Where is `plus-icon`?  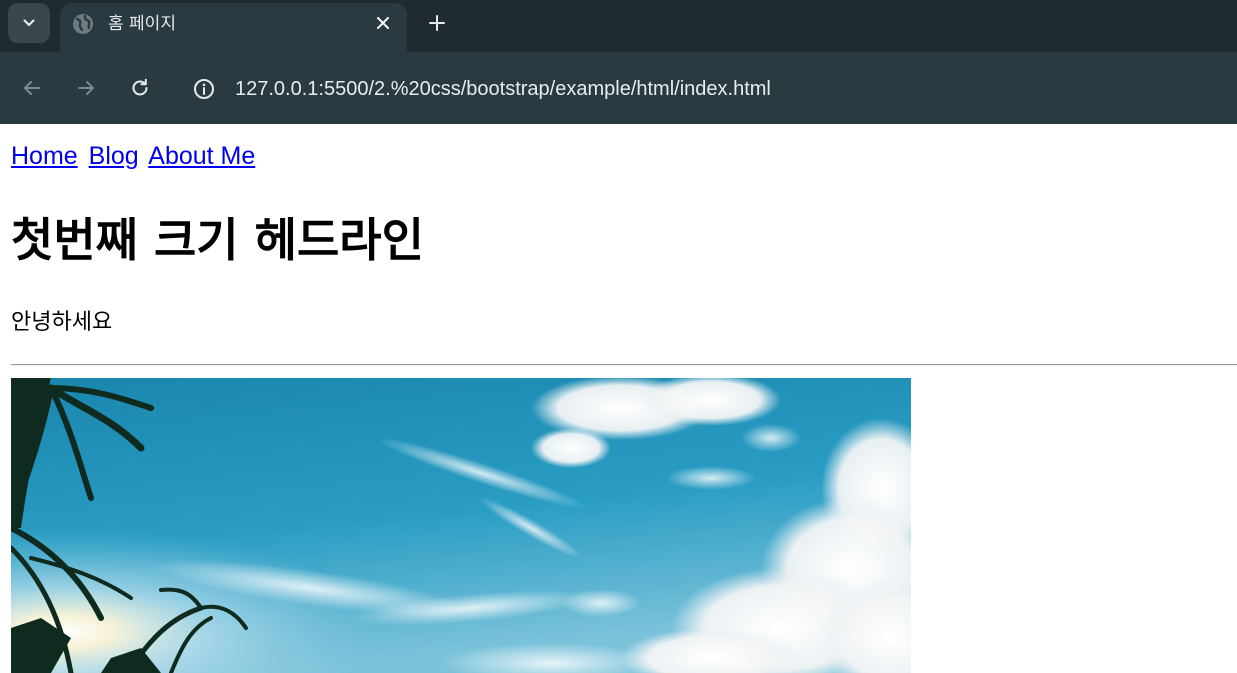 plus-icon is located at coordinates (437, 23).